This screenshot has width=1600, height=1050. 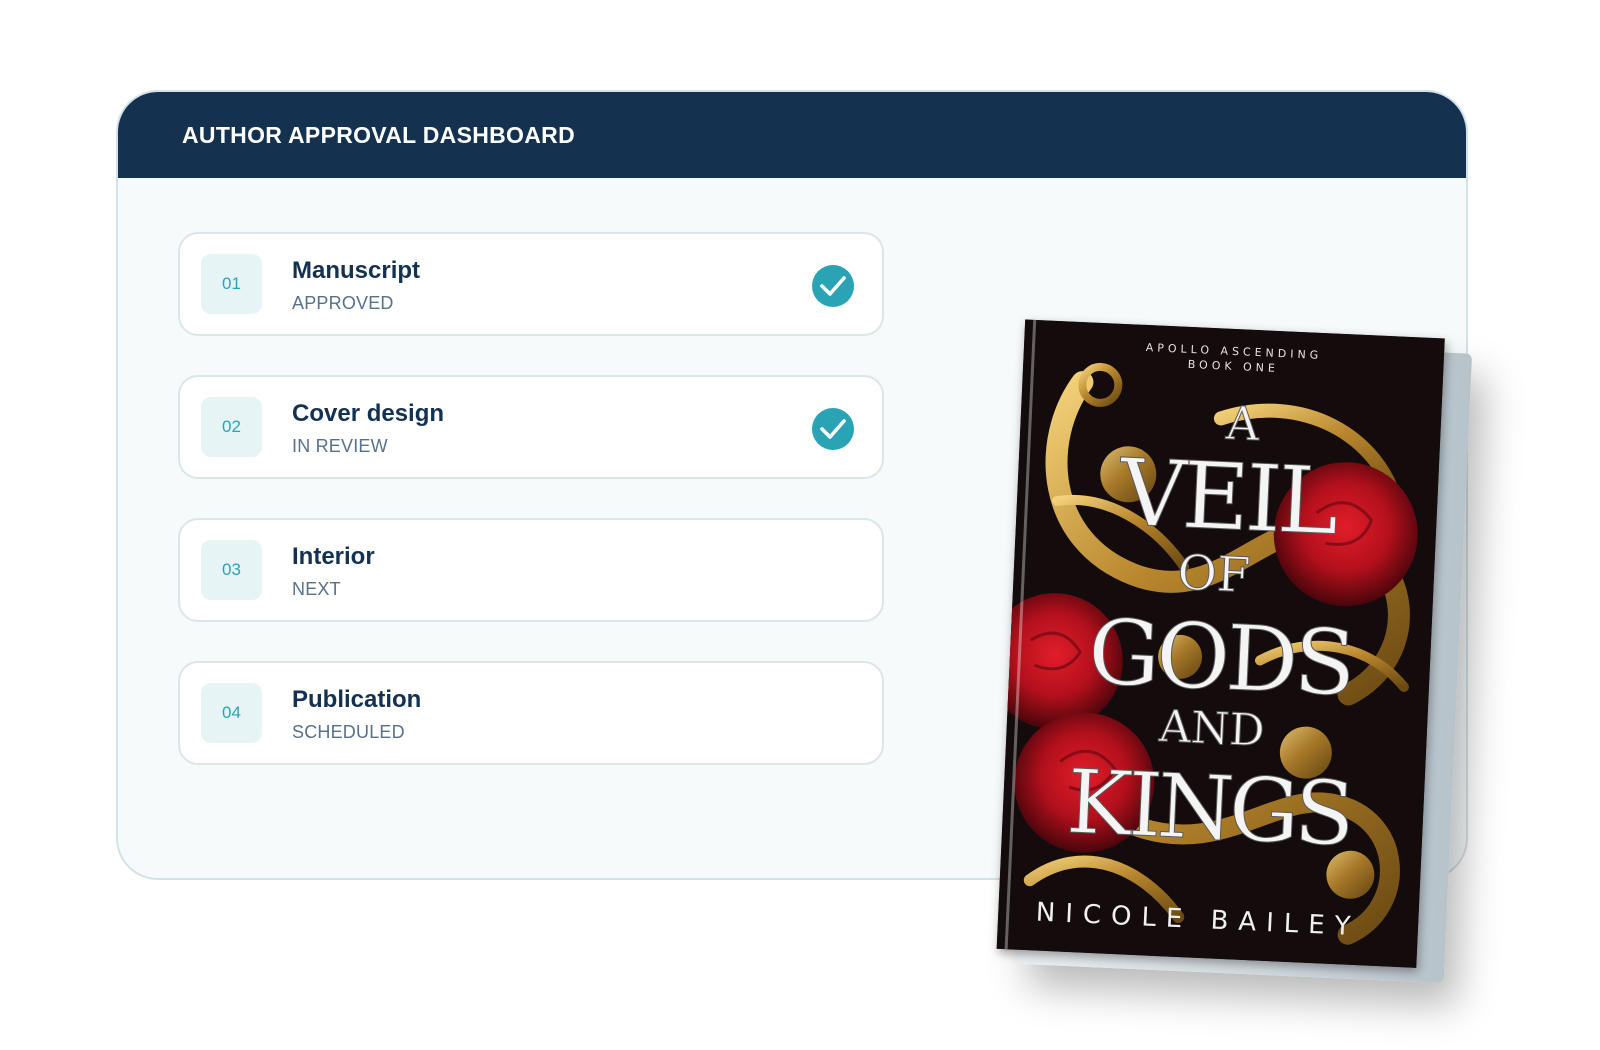 I want to click on step-number: 02, so click(x=231, y=427).